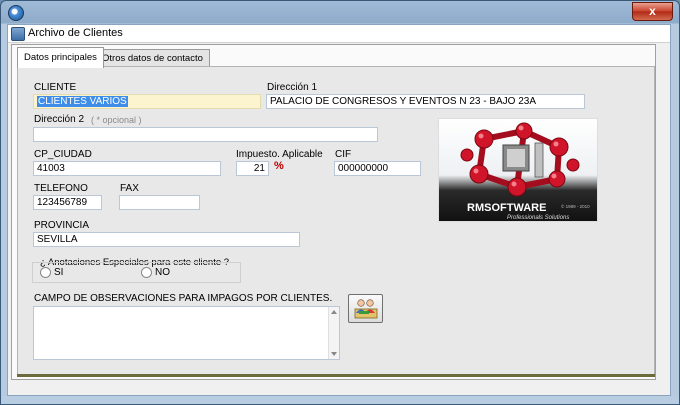 This screenshot has height=405, width=680. What do you see at coordinates (82, 101) in the screenshot?
I see `cliente-input-value: CLIENTES VARIOS` at bounding box center [82, 101].